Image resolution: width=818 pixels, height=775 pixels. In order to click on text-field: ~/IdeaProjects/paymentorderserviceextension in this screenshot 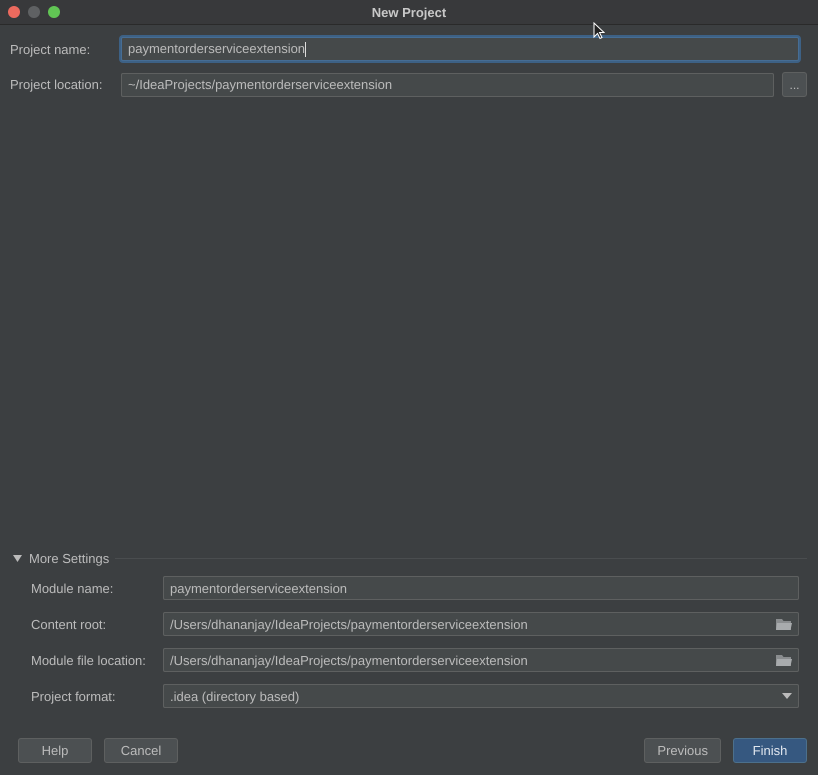, I will do `click(447, 84)`.